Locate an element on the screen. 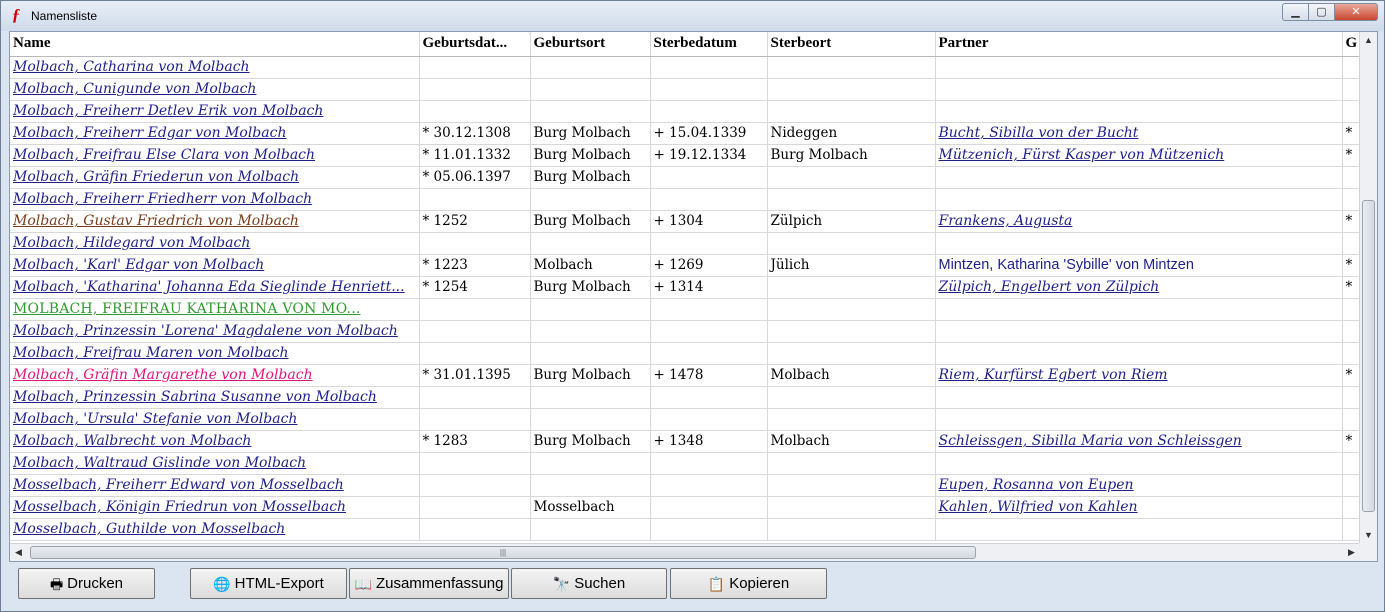 This screenshot has width=1385, height=612. person-name-link: Molbach, Gräfin Friederun von Molbach is located at coordinates (156, 177).